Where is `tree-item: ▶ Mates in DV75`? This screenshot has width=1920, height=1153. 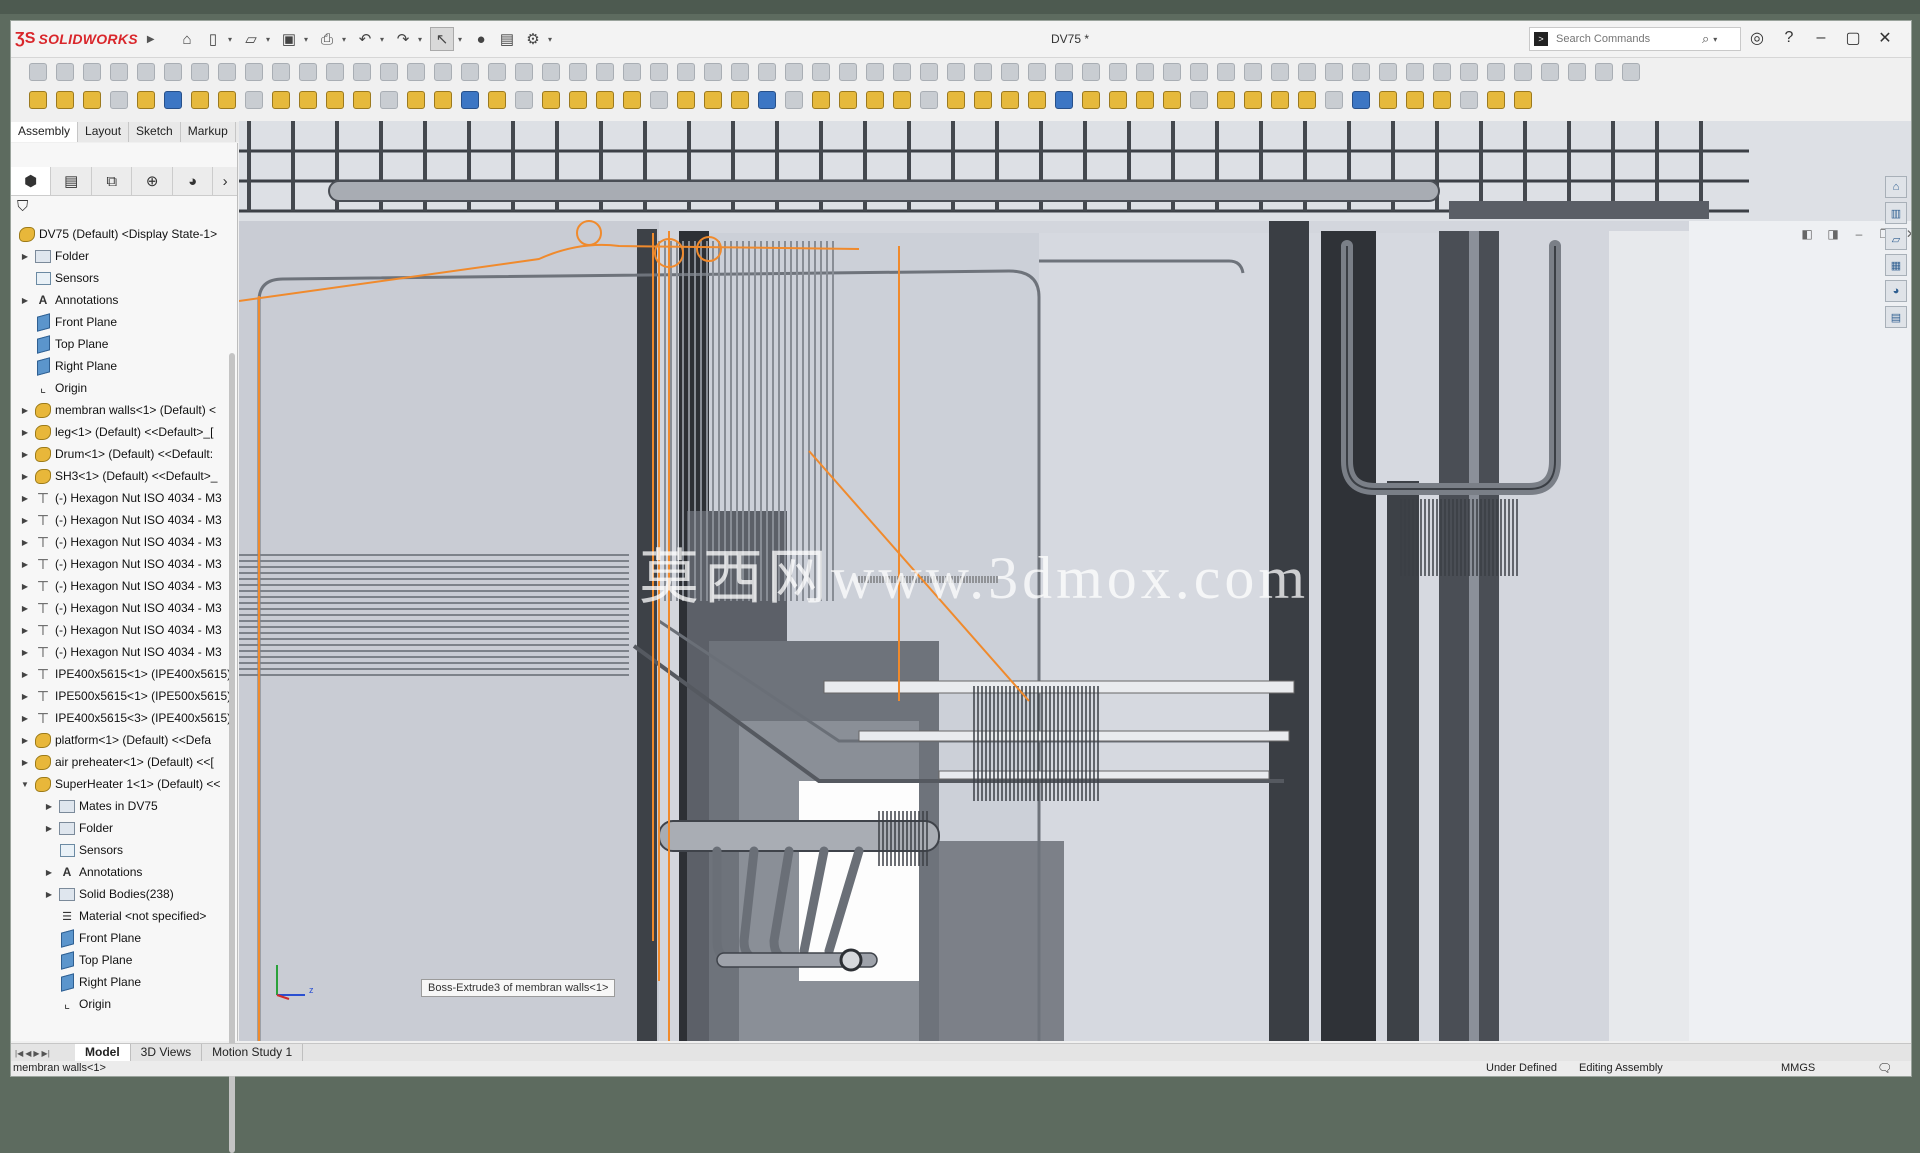 tree-item: ▶ Mates in DV75 is located at coordinates (122, 806).